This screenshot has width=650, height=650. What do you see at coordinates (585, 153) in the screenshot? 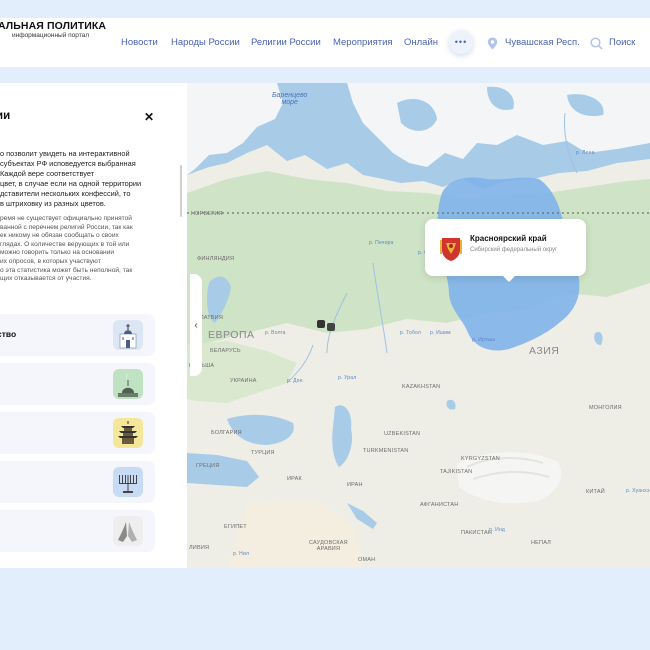
I see `map-river-lena: р. Лена` at bounding box center [585, 153].